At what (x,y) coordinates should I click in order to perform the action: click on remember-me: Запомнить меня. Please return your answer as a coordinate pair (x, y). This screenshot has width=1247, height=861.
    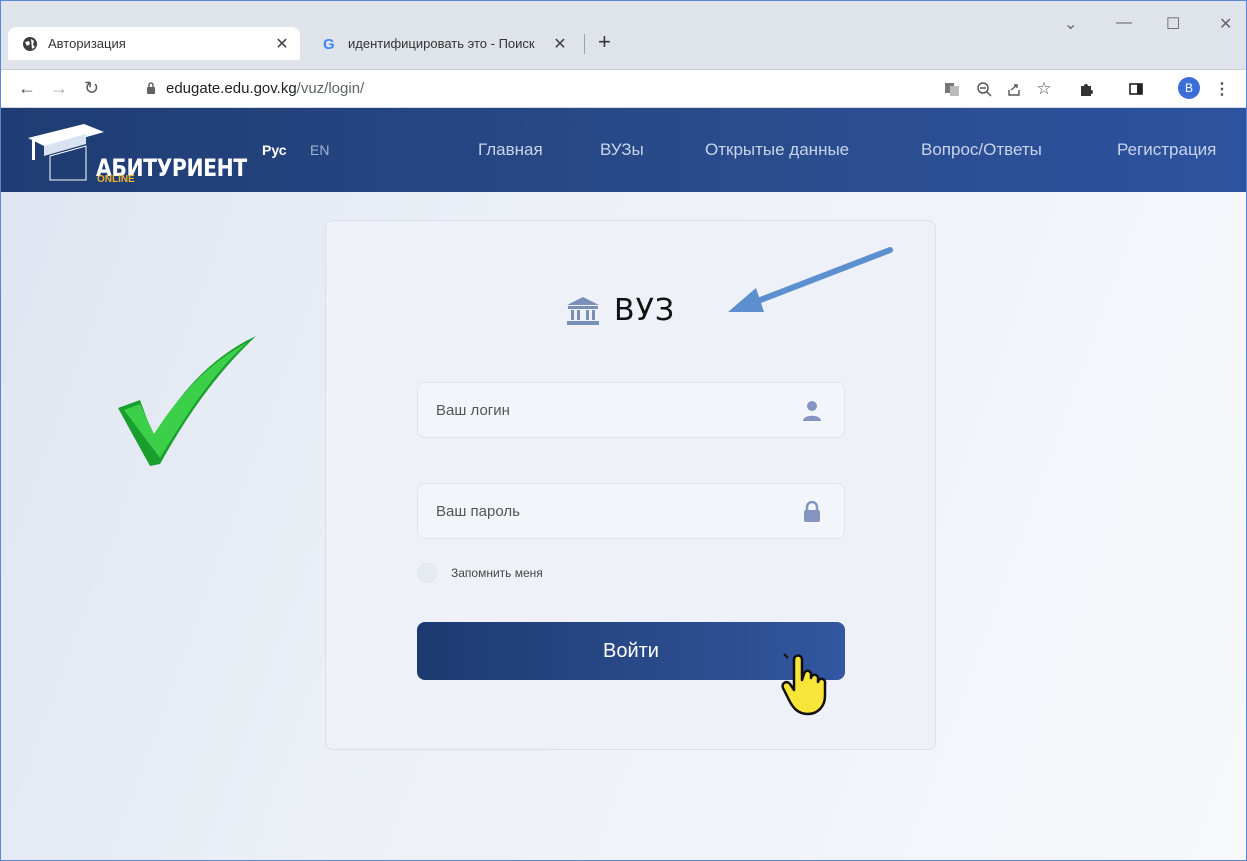
    Looking at the image, I should click on (480, 573).